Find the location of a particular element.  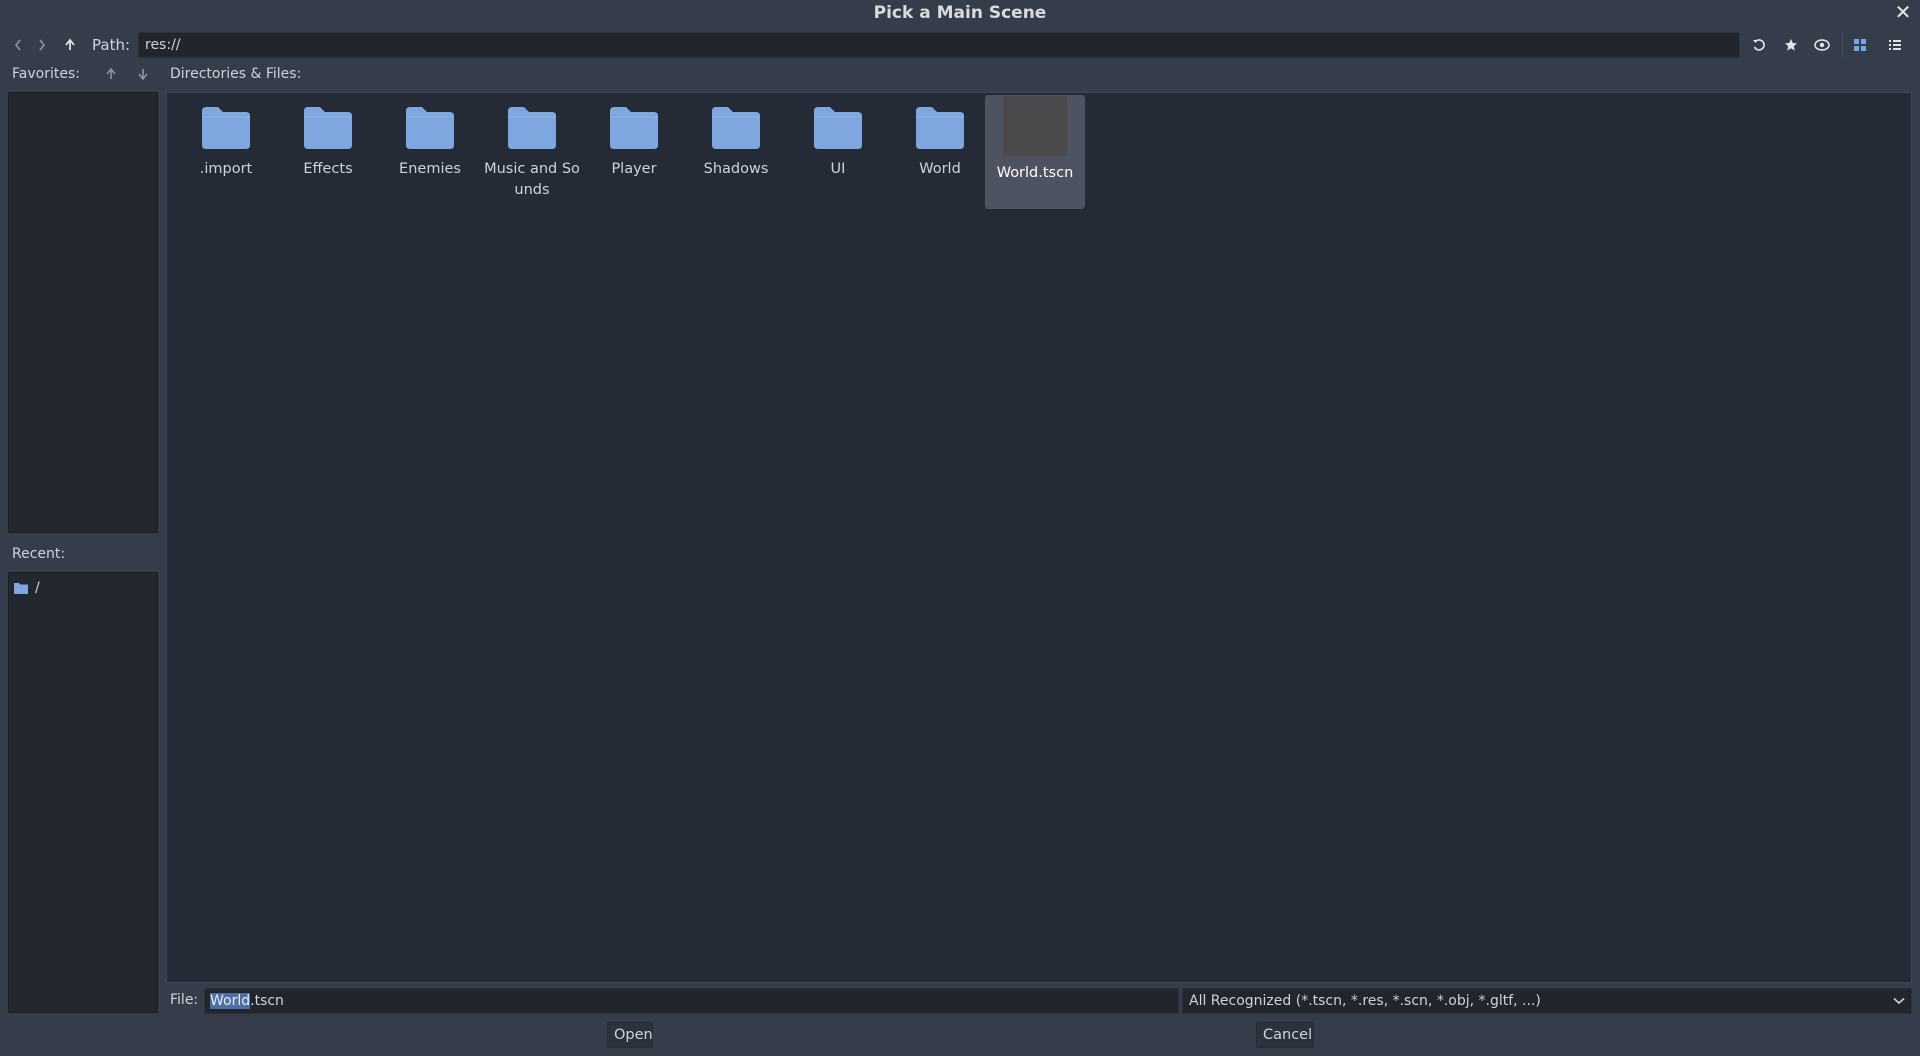

open-button: Open is located at coordinates (630, 1035).